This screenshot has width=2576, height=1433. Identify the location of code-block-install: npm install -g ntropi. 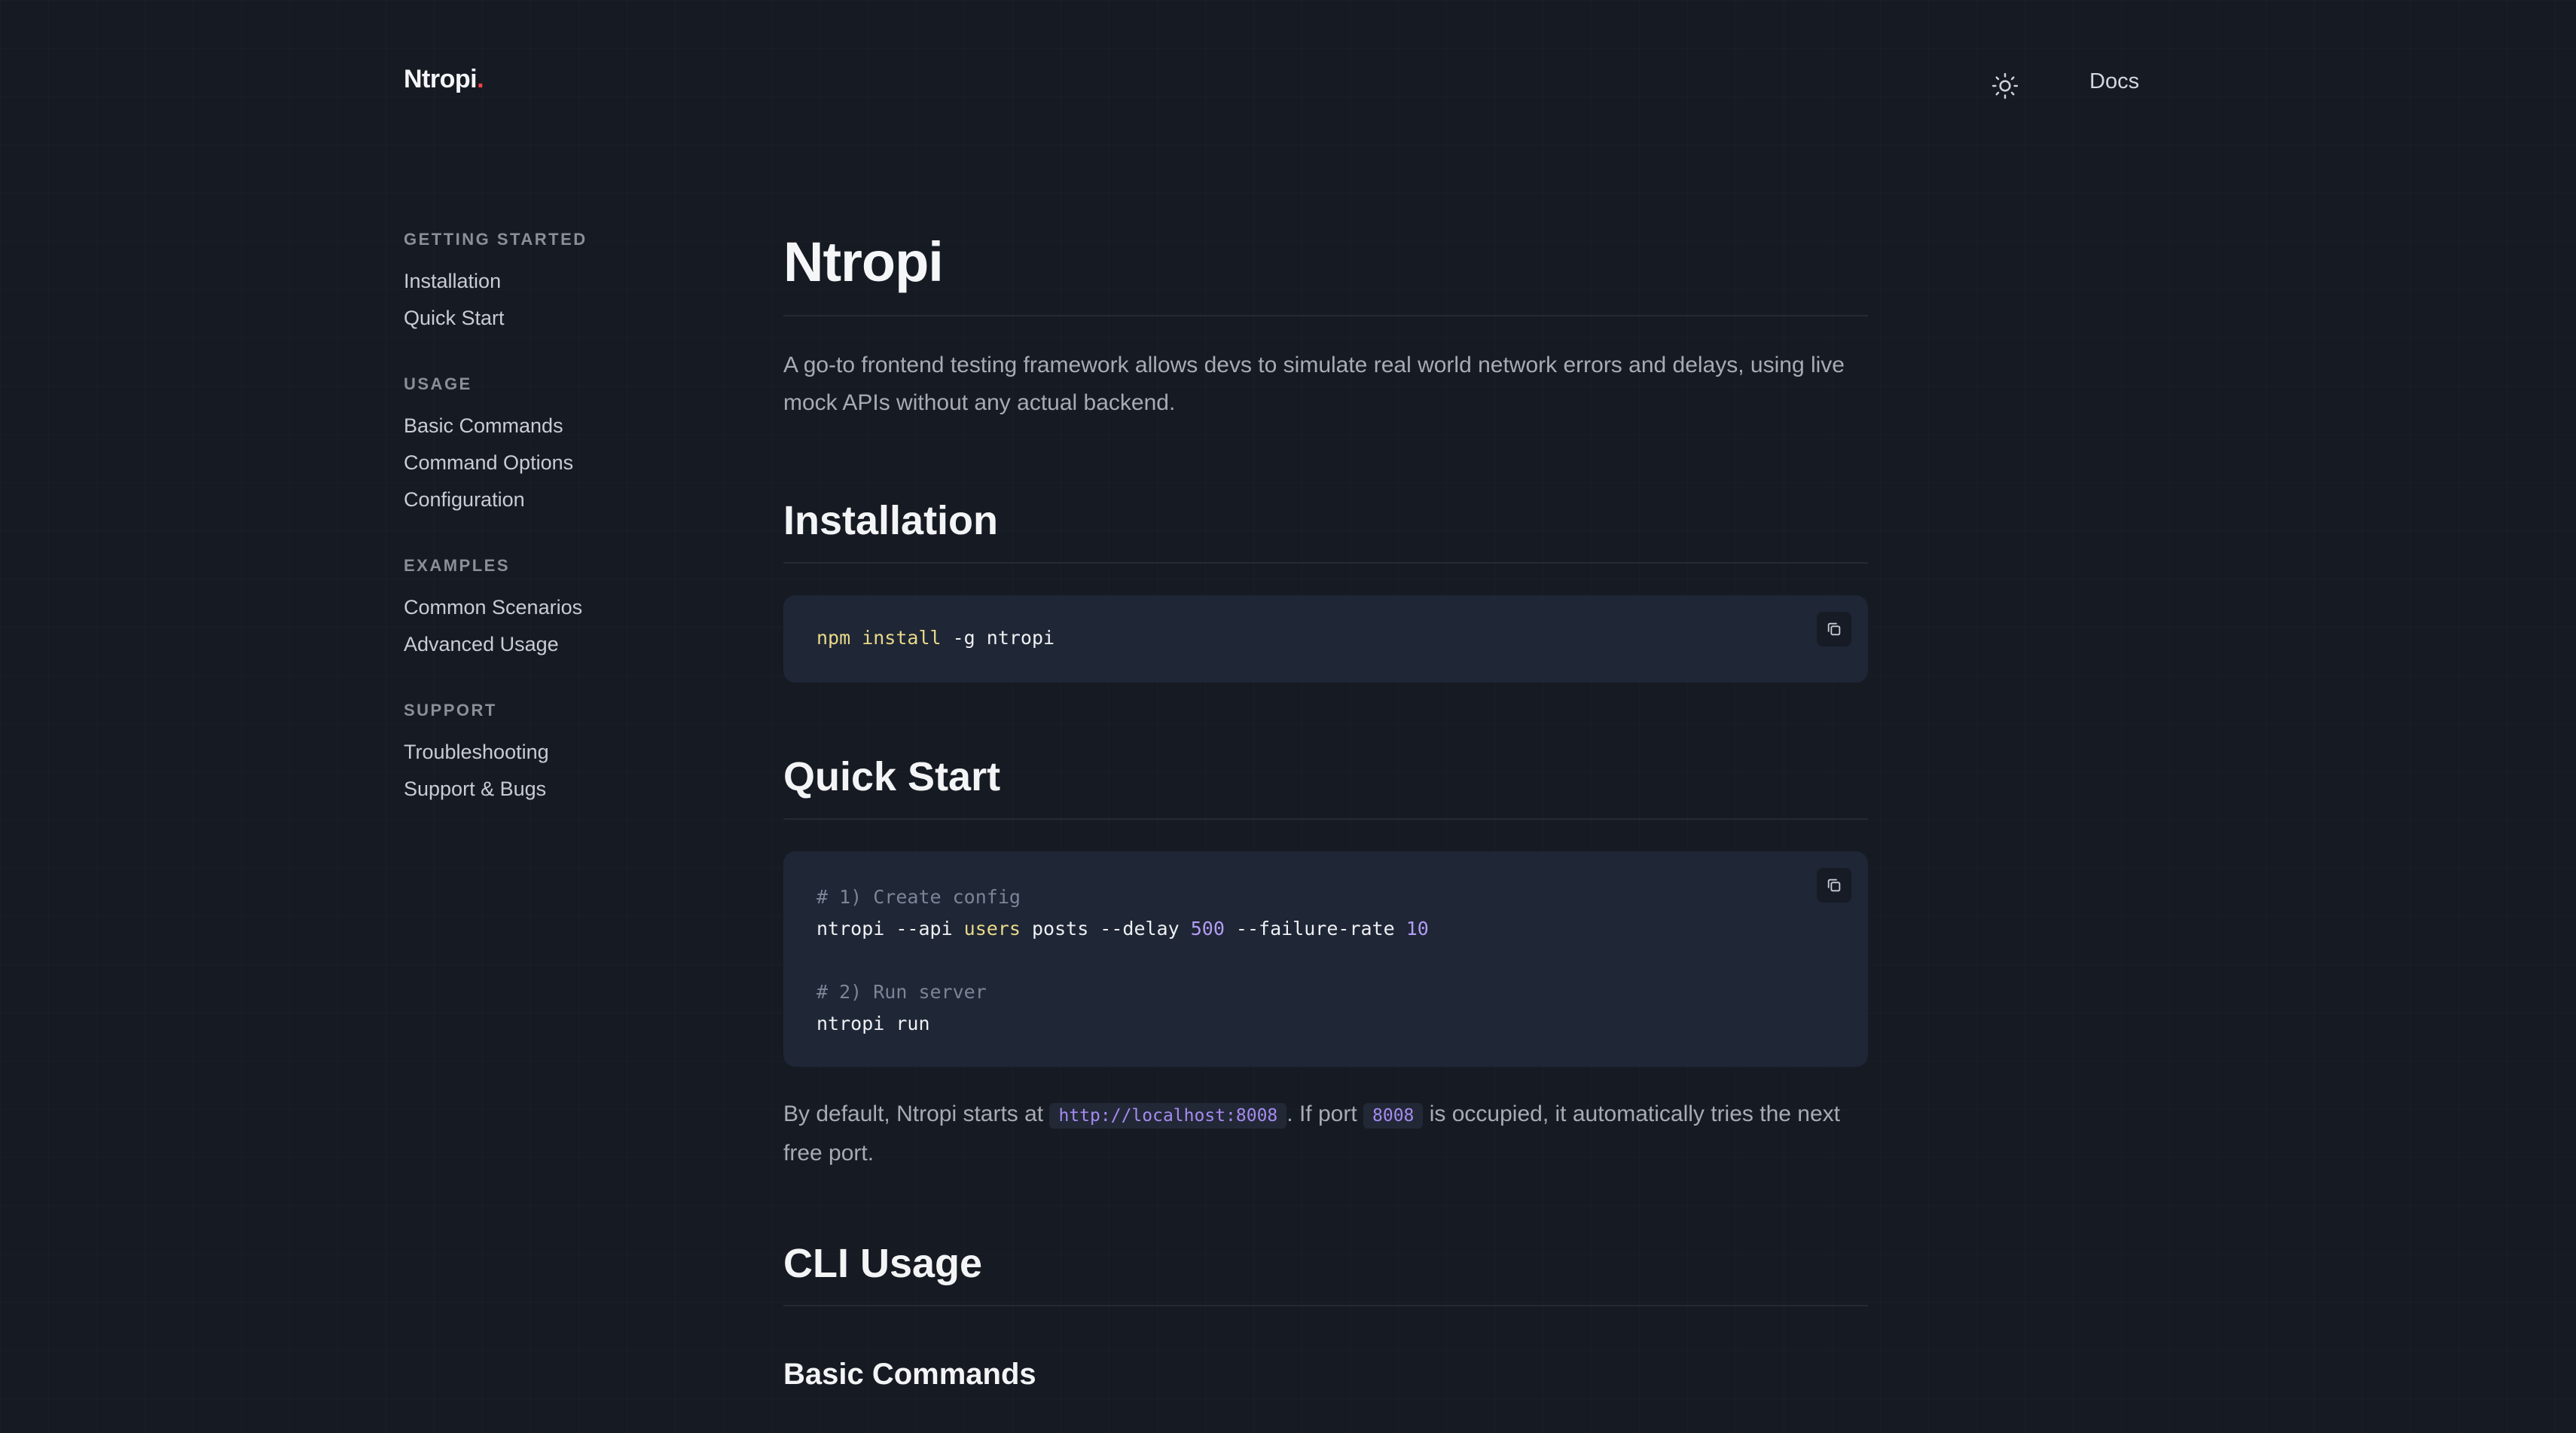
(1326, 639).